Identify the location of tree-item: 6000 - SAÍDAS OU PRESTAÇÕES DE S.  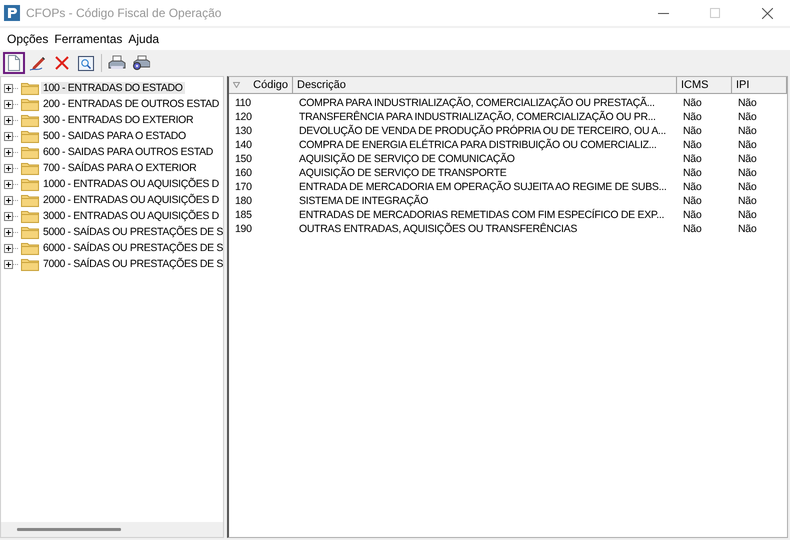
(133, 248).